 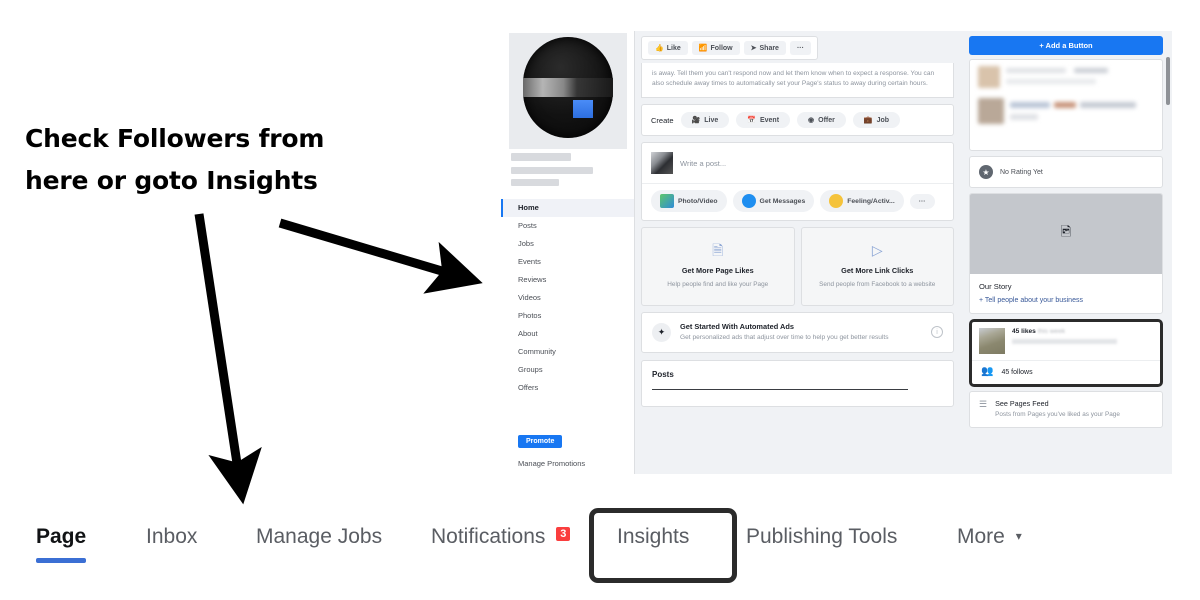 I want to click on followers-stats-card: 45 likes this week 👥 45 follows, so click(x=1066, y=353).